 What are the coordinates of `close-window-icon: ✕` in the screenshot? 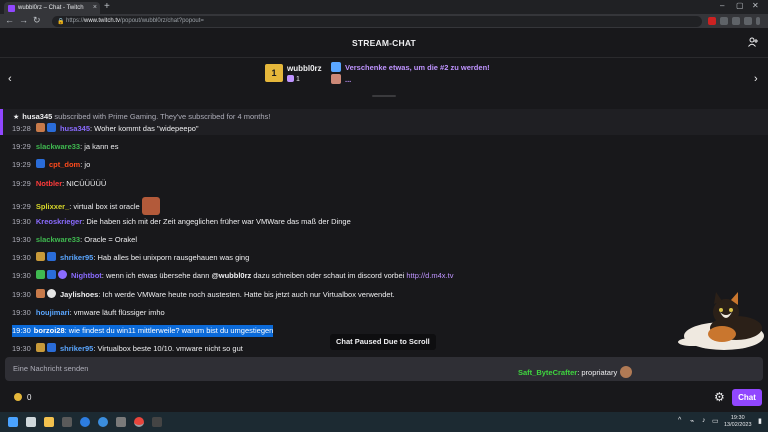 It's located at (755, 5).